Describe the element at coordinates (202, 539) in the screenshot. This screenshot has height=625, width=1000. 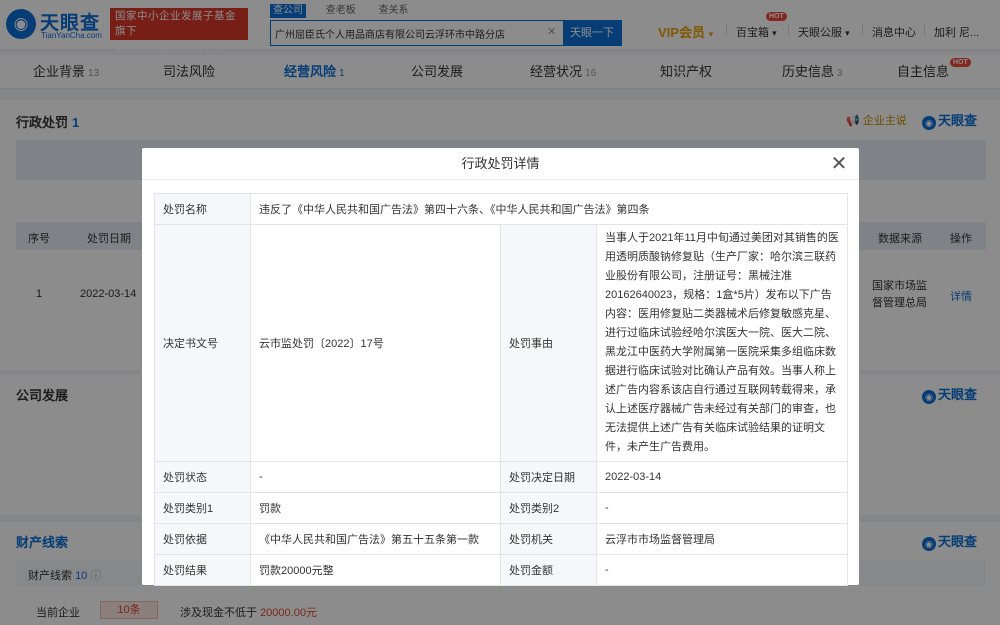
I see `penalty-basis-label: 处罚依据` at that location.